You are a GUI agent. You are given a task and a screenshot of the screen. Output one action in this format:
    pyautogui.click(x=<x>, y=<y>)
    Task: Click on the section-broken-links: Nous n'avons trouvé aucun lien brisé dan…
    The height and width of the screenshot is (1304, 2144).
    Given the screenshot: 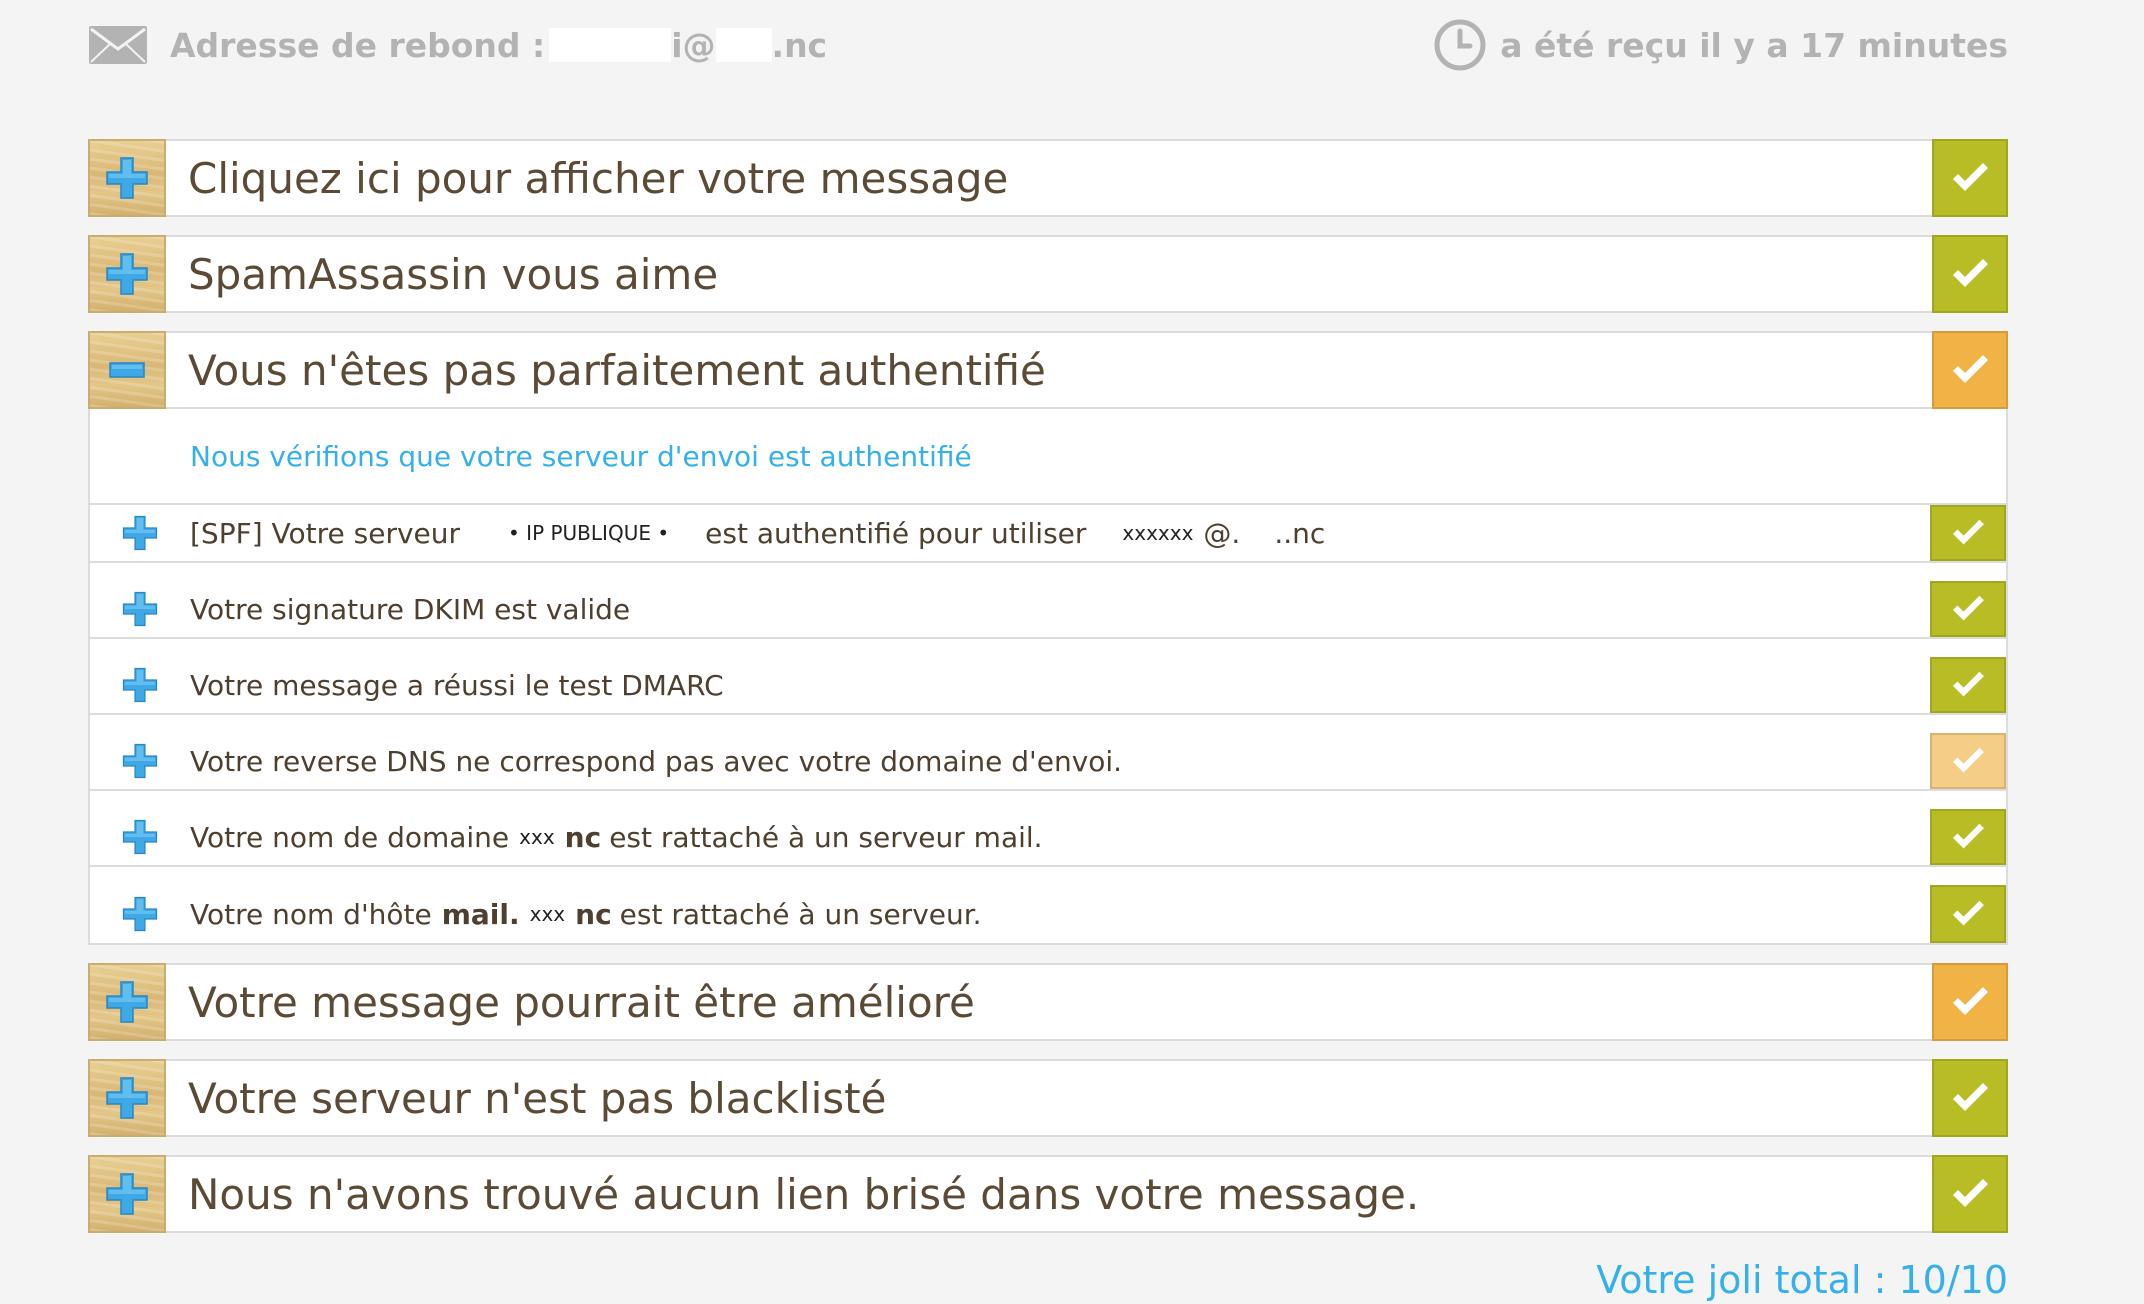 What is the action you would take?
    pyautogui.click(x=1048, y=1194)
    